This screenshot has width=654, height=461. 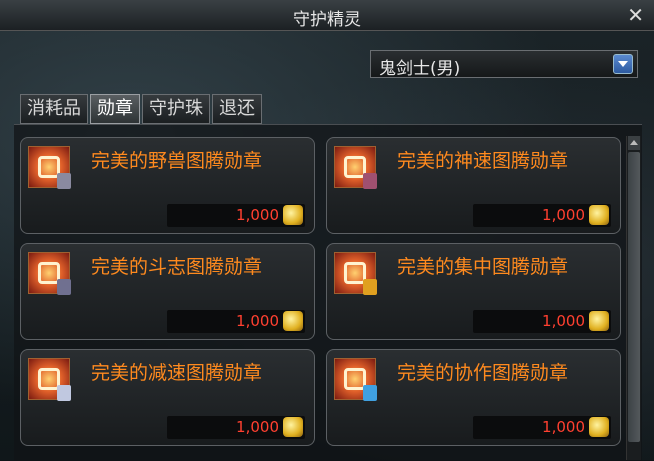 I want to click on list-item: 完美的集中图腾勋章 1,000, so click(x=473, y=291).